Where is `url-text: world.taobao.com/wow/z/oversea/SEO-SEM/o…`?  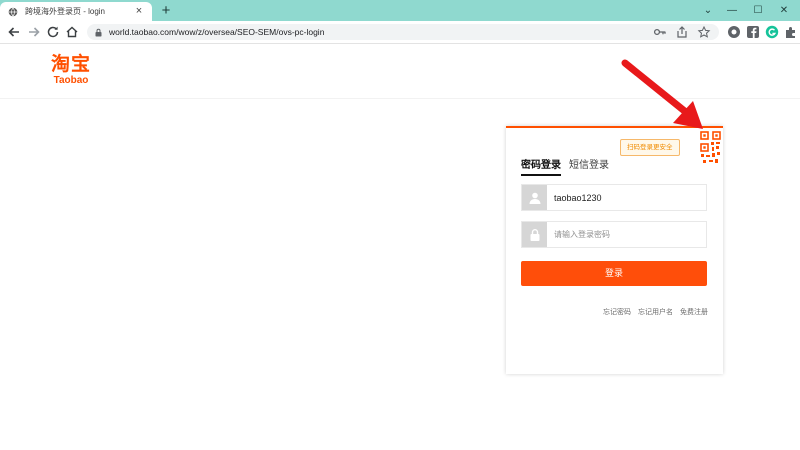
url-text: world.taobao.com/wow/z/oversea/SEO-SEM/o… is located at coordinates (381, 32).